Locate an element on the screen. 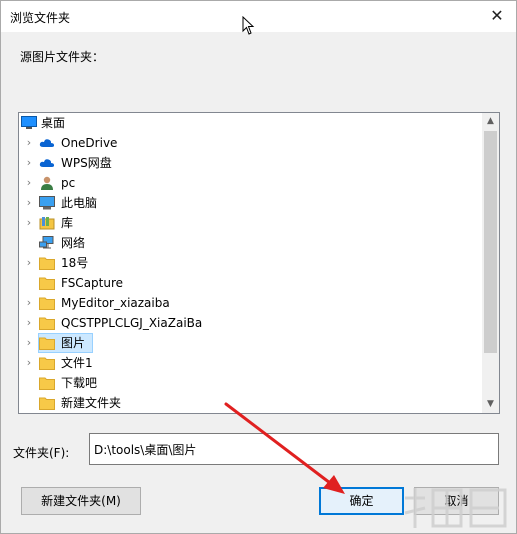 This screenshot has width=517, height=534. scroll-thumb is located at coordinates (490, 242).